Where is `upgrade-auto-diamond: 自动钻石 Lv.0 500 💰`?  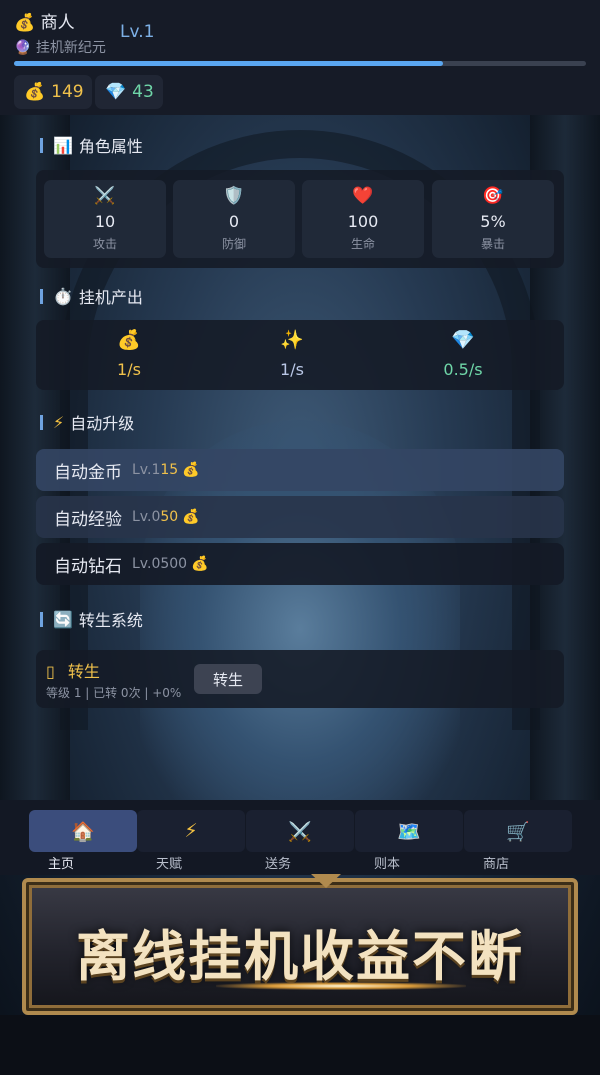 upgrade-auto-diamond: 自动钻石 Lv.0 500 💰 is located at coordinates (300, 564).